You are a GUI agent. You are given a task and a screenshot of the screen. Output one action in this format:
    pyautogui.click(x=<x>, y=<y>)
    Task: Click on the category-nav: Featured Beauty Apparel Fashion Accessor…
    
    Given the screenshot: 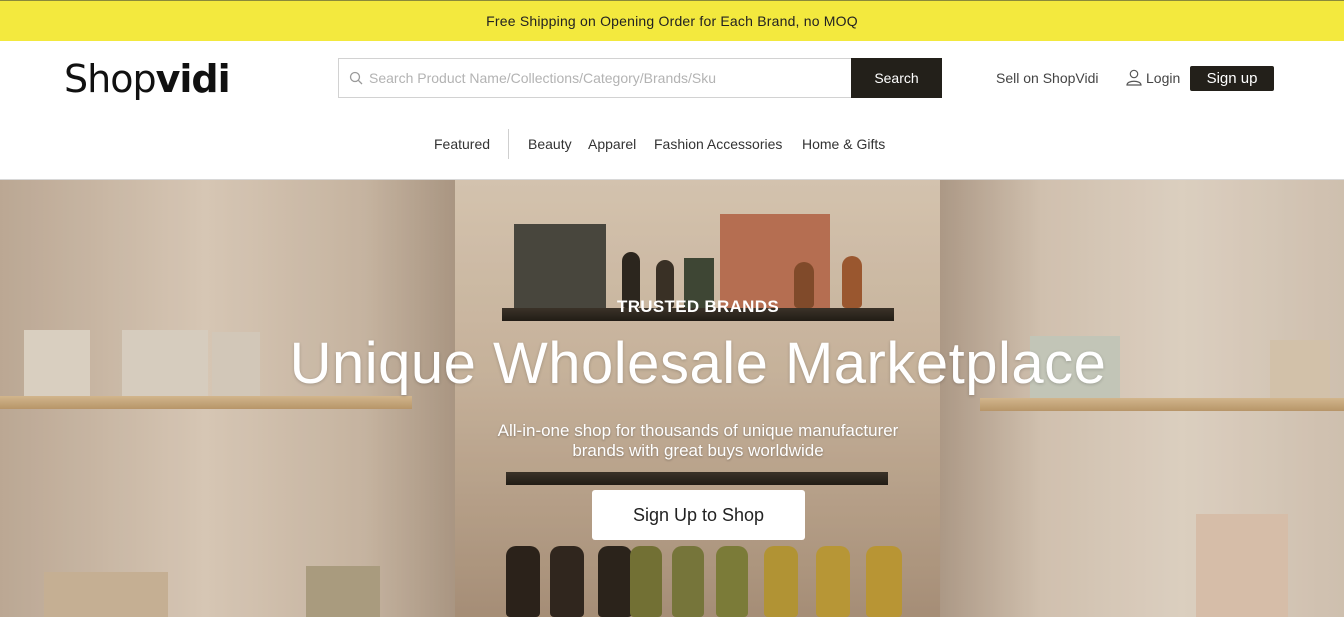 What is the action you would take?
    pyautogui.click(x=672, y=144)
    